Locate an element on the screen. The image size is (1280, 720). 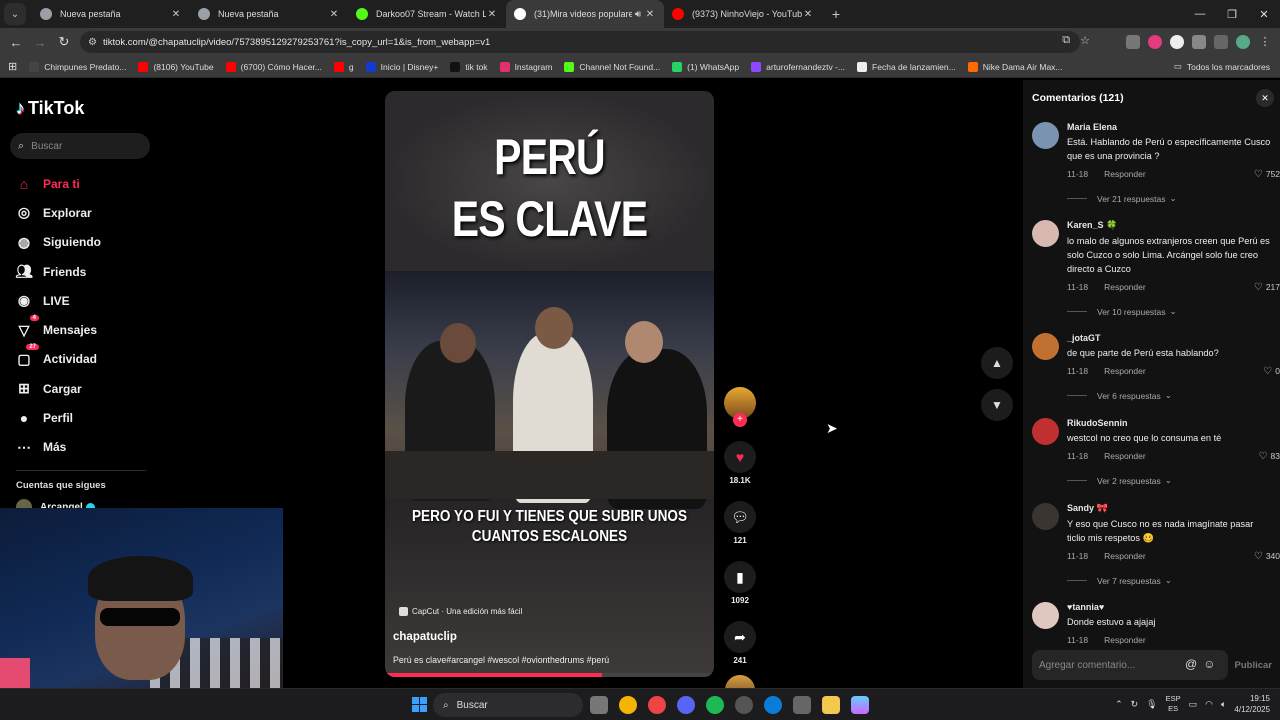
sidebar-item-explorar: ◎ Explorar is located at coordinates (57, 212).